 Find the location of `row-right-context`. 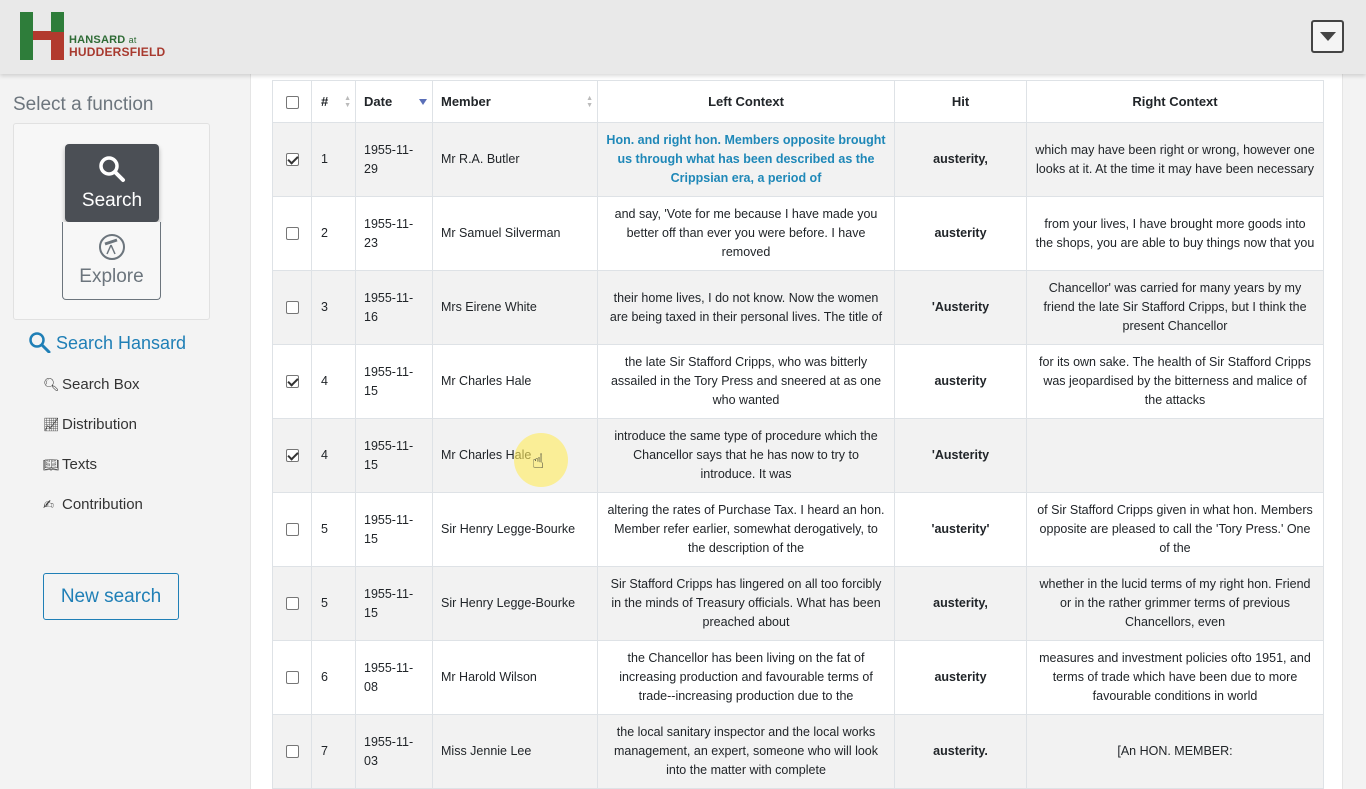

row-right-context is located at coordinates (1175, 455).